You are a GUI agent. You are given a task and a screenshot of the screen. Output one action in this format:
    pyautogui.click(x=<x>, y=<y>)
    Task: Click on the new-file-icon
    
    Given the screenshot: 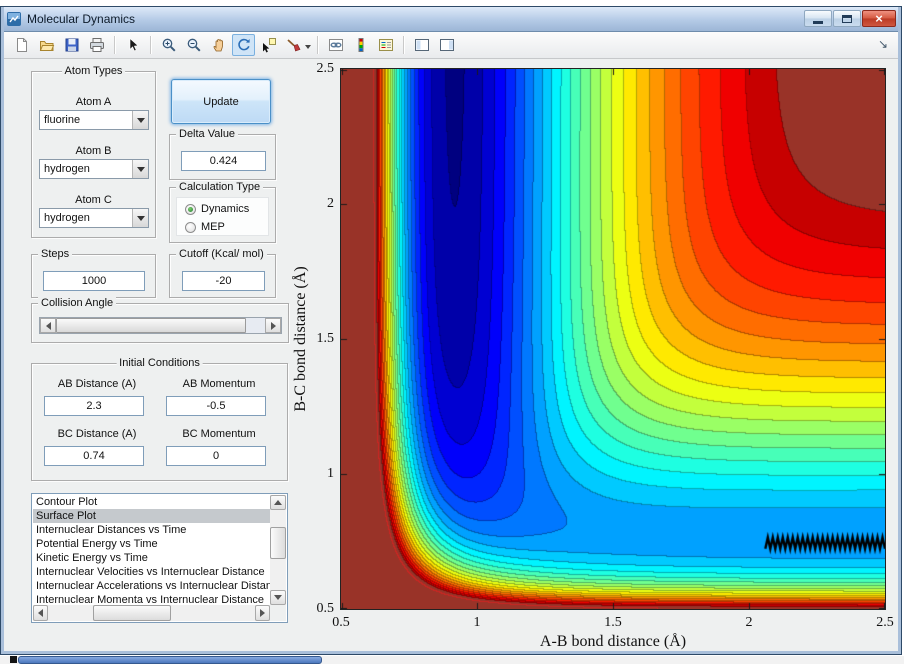 What is the action you would take?
    pyautogui.click(x=21, y=45)
    